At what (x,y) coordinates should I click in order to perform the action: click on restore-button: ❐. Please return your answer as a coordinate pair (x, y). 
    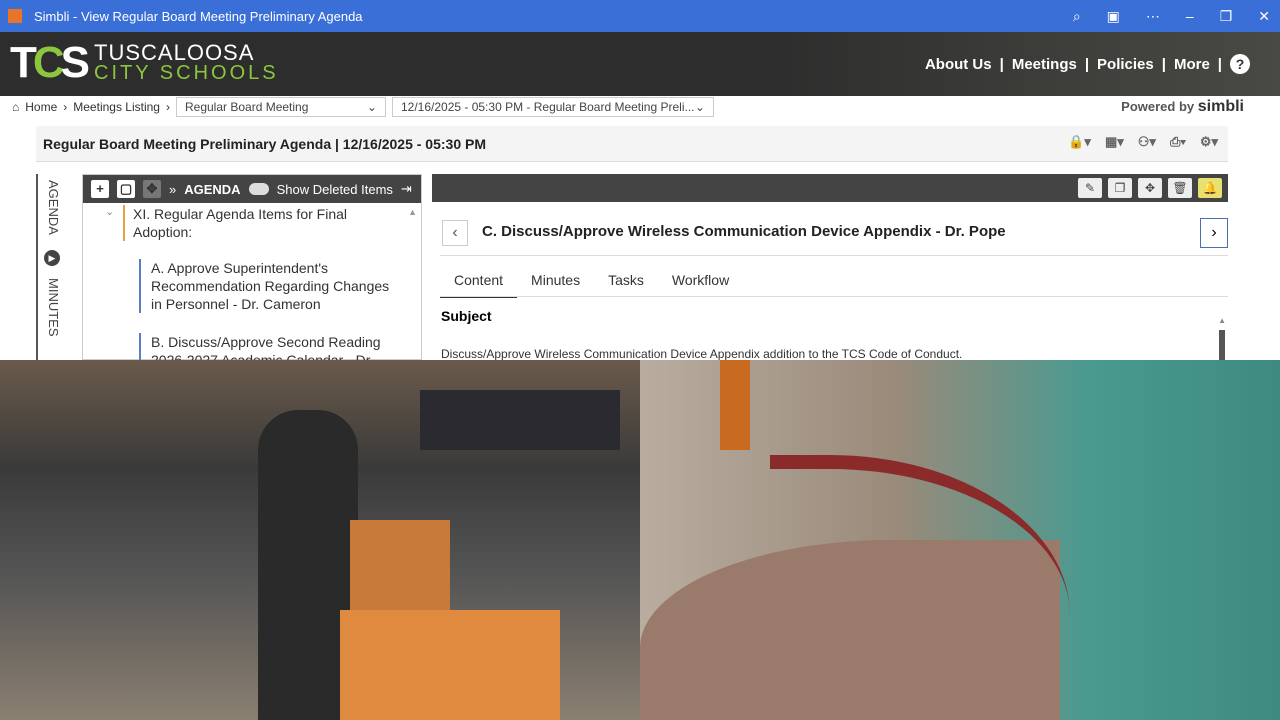
    Looking at the image, I should click on (1226, 16).